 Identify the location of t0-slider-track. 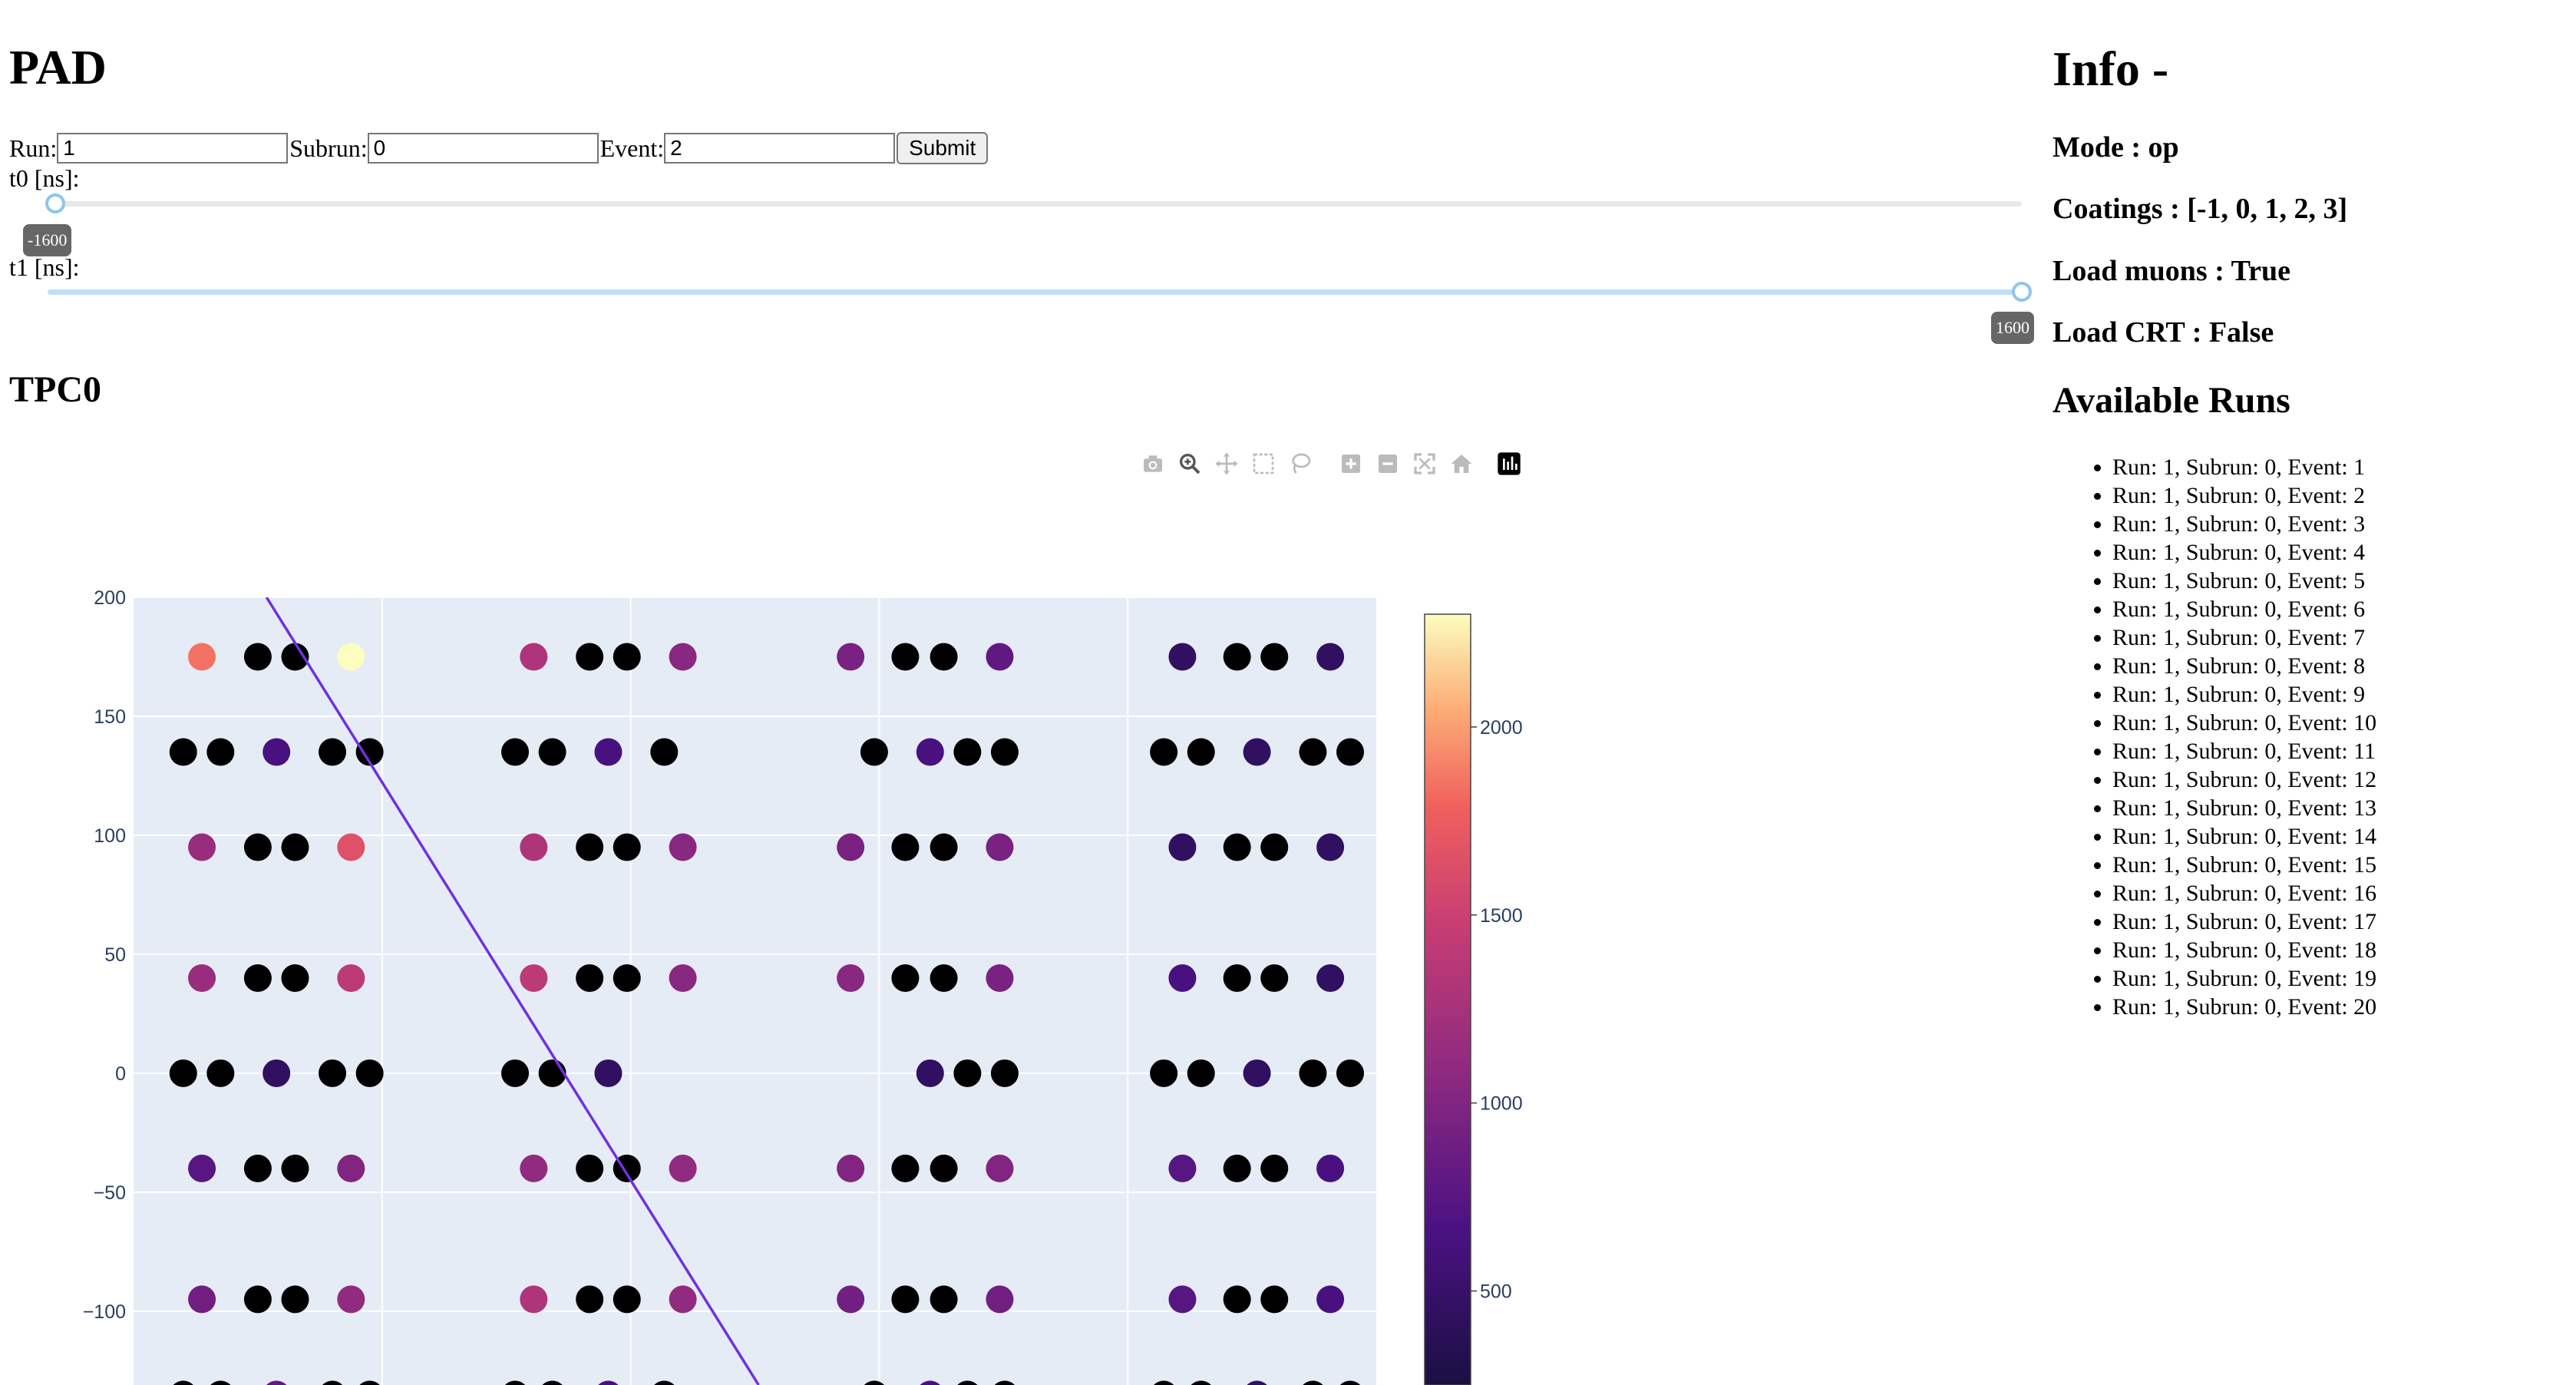
(1035, 204).